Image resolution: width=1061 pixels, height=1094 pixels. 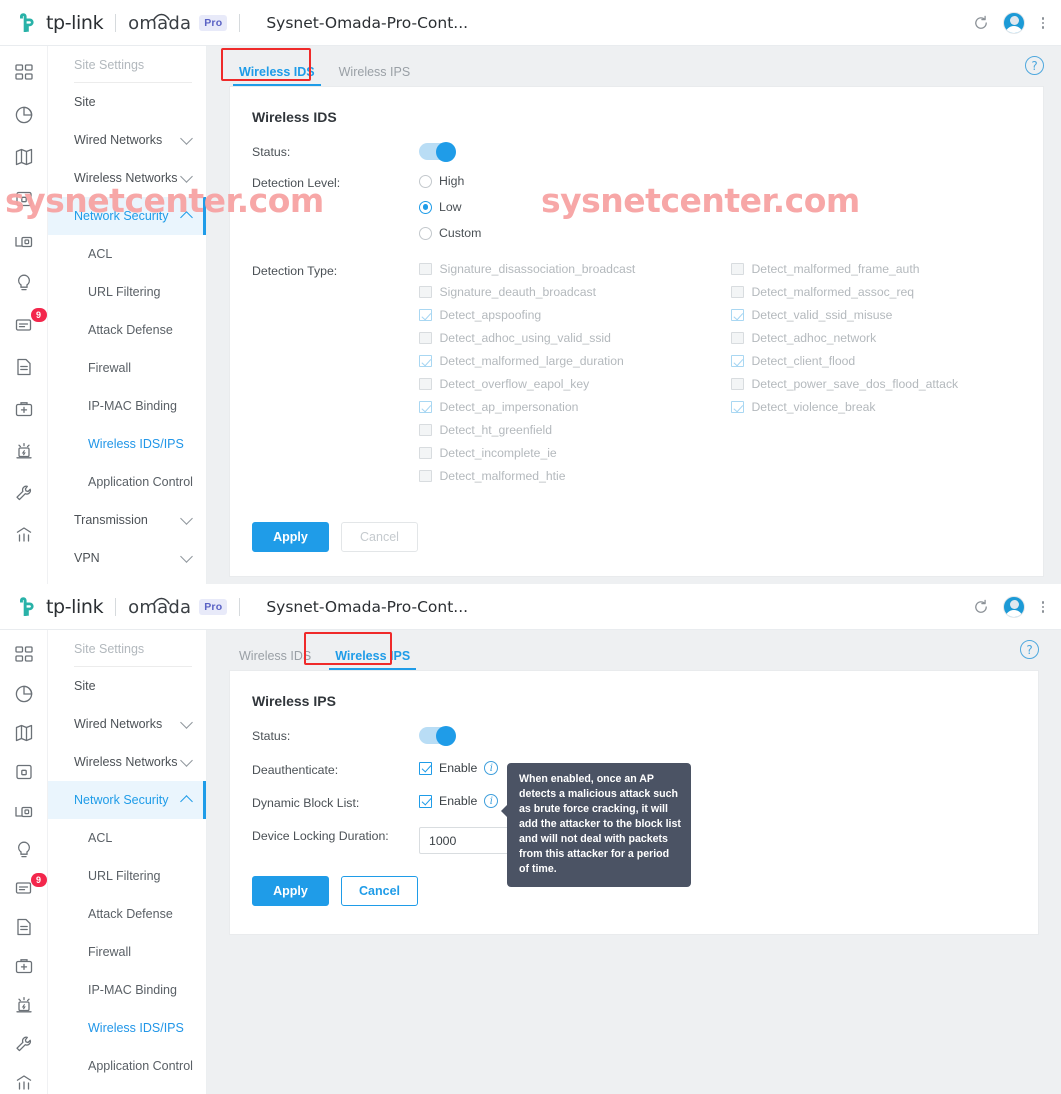 What do you see at coordinates (466, 840) in the screenshot?
I see `device-locking-duration-input: 1000` at bounding box center [466, 840].